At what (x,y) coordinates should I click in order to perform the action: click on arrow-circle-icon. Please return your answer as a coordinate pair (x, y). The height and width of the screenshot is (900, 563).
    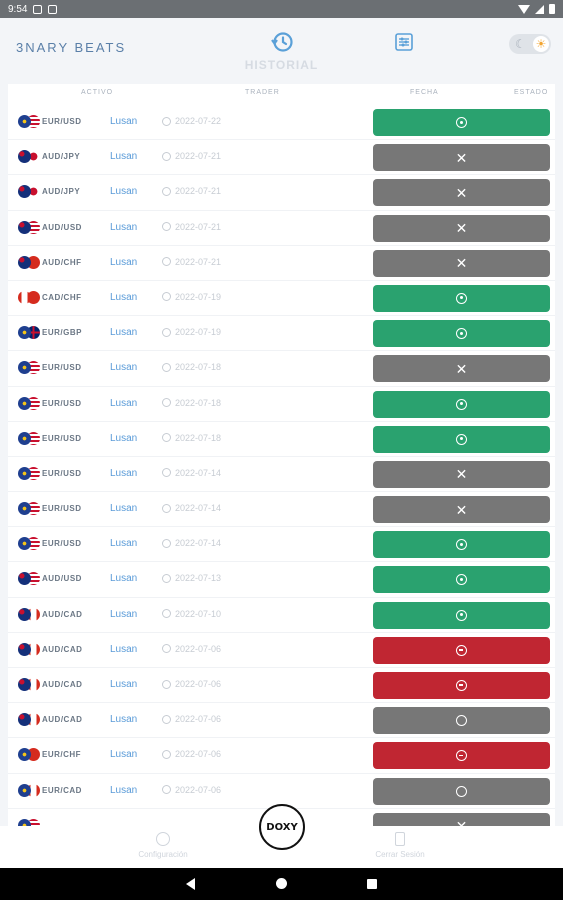
    Looking at the image, I should click on (461, 545).